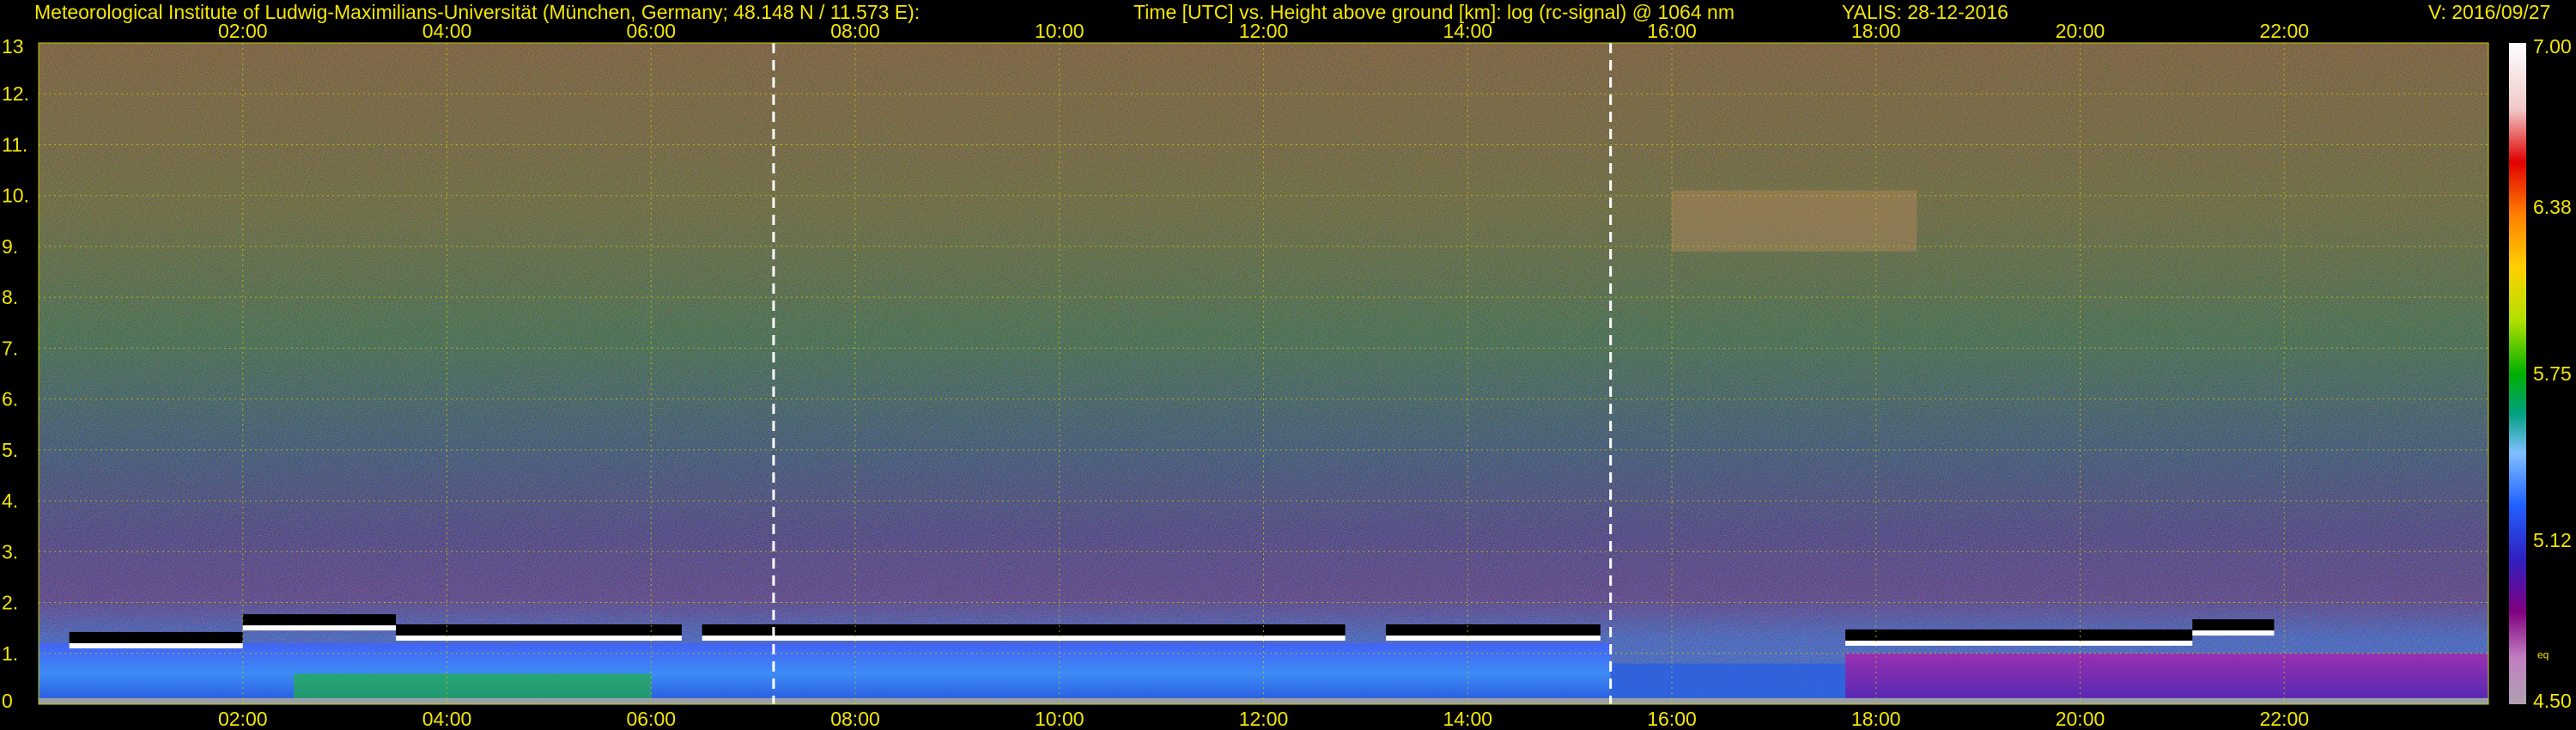  What do you see at coordinates (2166, 678) in the screenshot?
I see `boundary-layer-night` at bounding box center [2166, 678].